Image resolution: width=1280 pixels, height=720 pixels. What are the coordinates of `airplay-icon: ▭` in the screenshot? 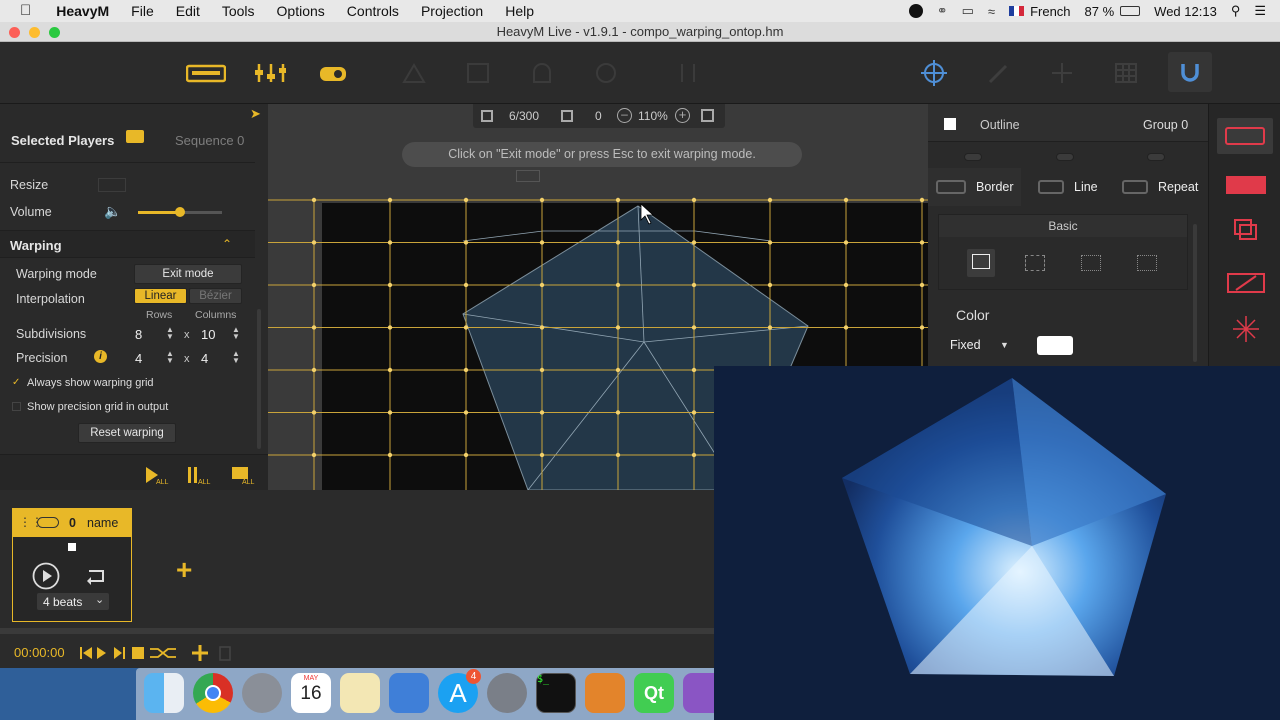 It's located at (968, 11).